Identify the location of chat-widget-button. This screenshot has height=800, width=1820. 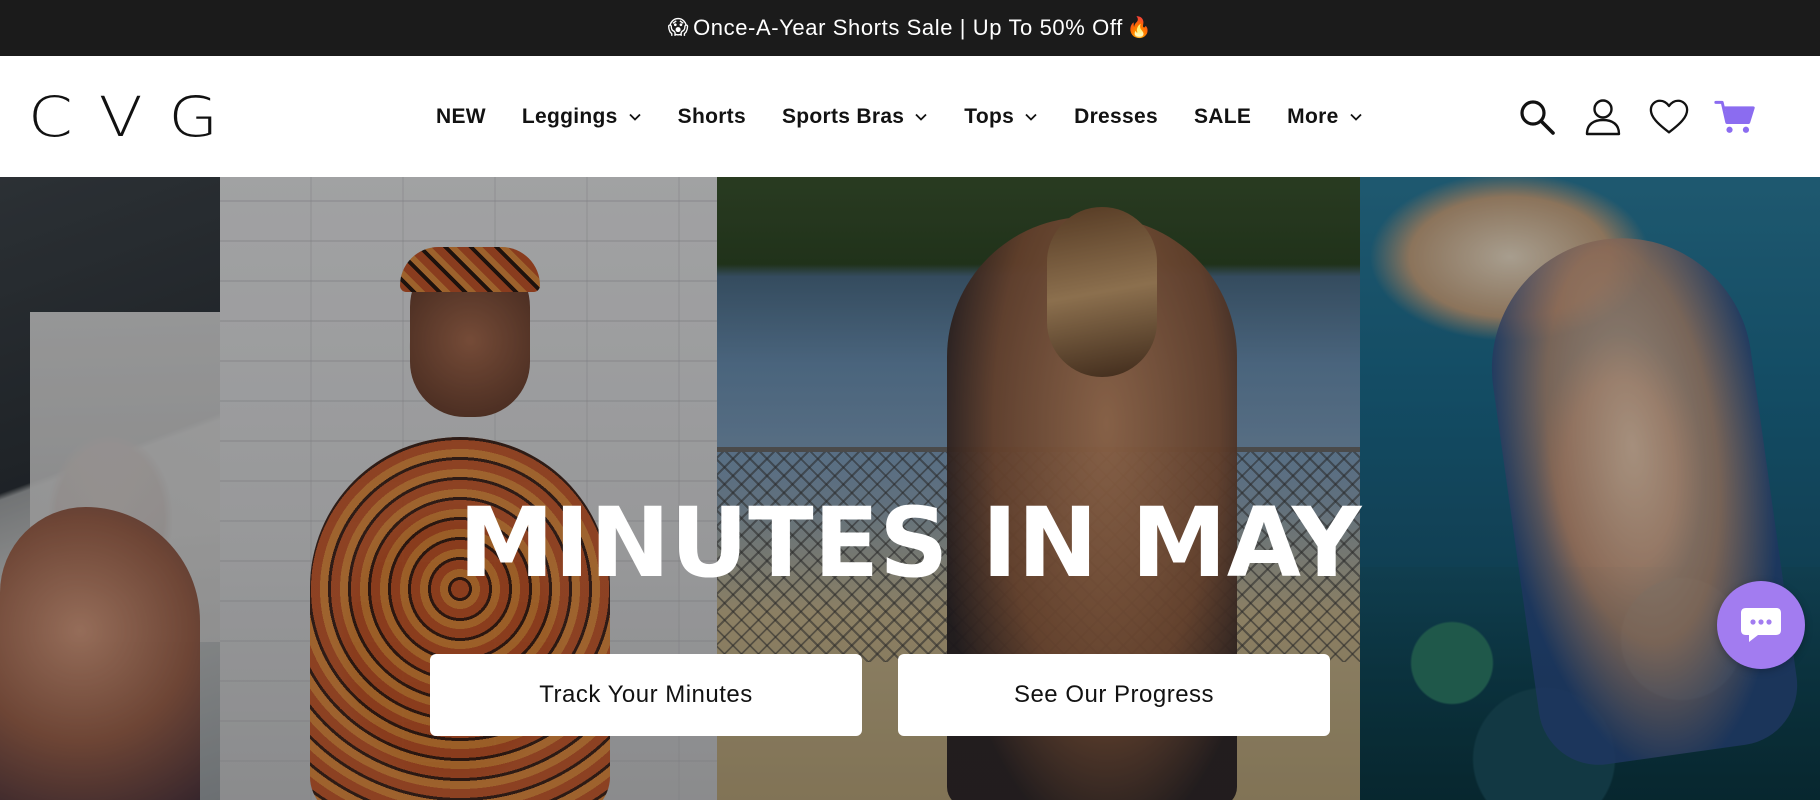
(1761, 625).